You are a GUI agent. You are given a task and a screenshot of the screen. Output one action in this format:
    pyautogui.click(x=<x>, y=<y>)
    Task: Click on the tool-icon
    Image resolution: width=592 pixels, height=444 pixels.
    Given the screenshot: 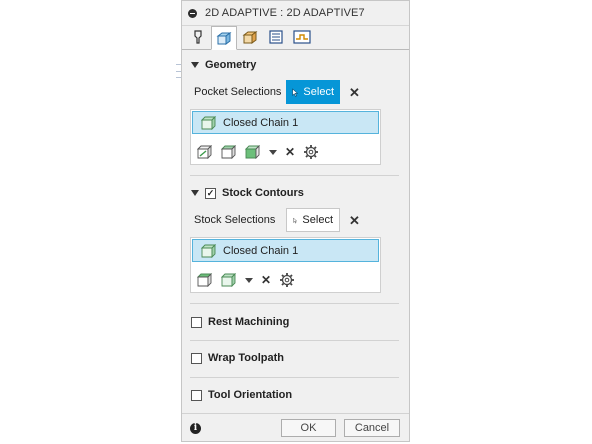 What is the action you would take?
    pyautogui.click(x=198, y=37)
    